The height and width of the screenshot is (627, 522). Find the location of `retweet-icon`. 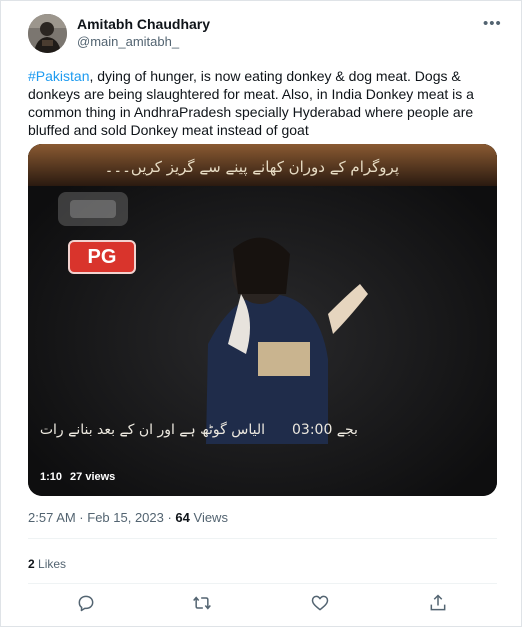

retweet-icon is located at coordinates (202, 603).